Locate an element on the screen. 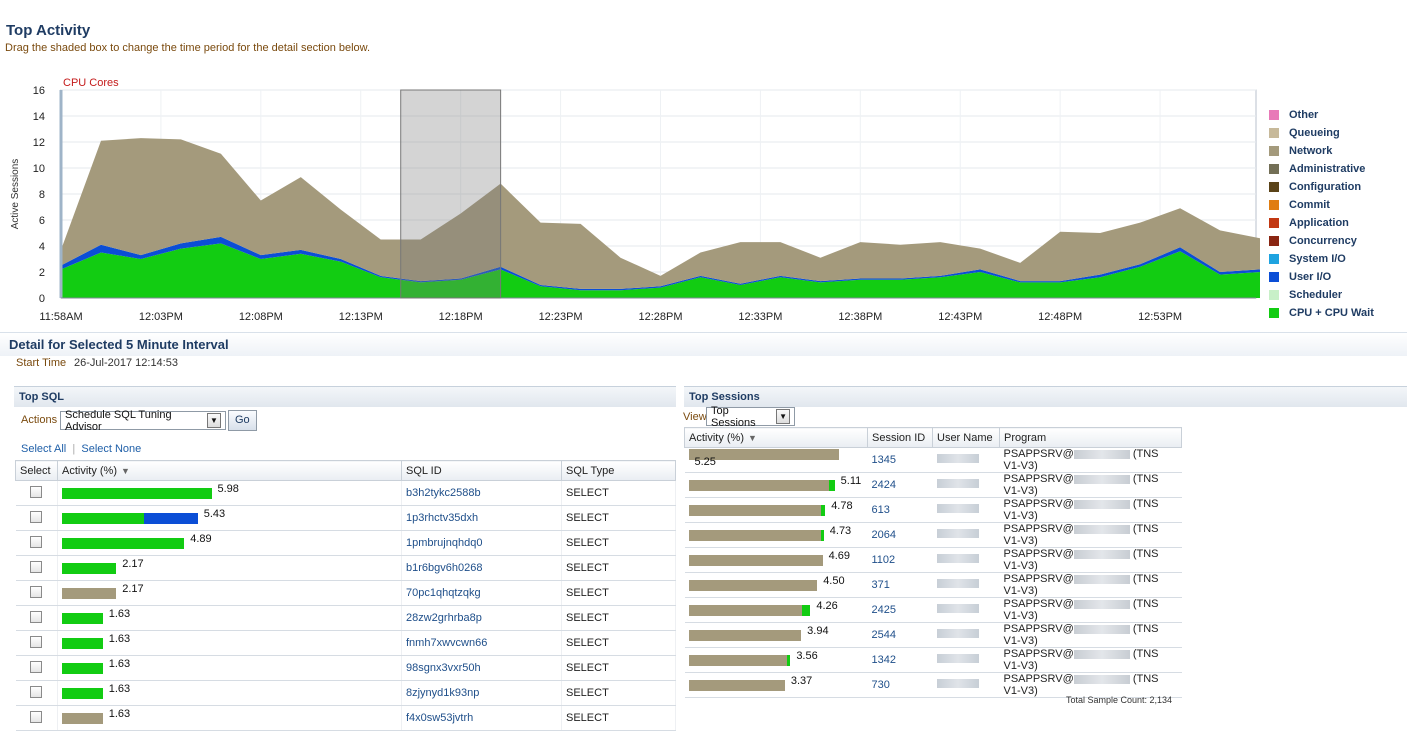 The height and width of the screenshot is (733, 1407). session-id-link: 2425 is located at coordinates (884, 610).